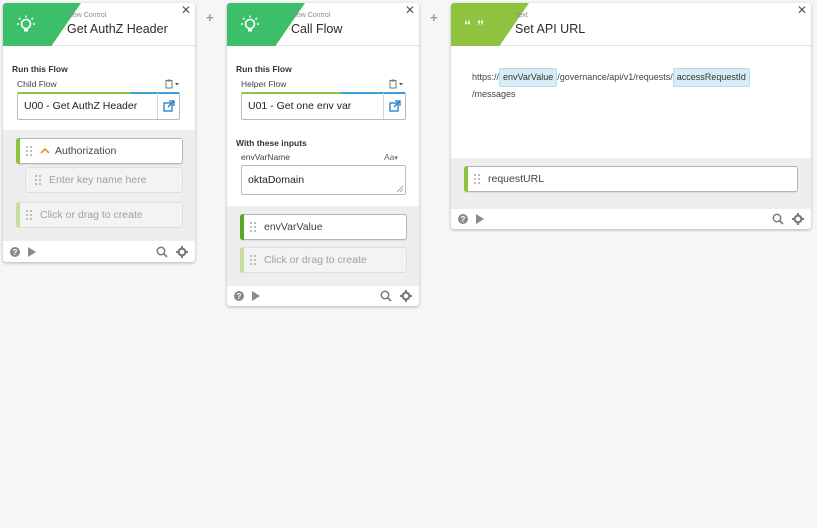 This screenshot has width=817, height=528. Describe the element at coordinates (264, 84) in the screenshot. I see `helper-flow-label: Helper Flow` at that location.